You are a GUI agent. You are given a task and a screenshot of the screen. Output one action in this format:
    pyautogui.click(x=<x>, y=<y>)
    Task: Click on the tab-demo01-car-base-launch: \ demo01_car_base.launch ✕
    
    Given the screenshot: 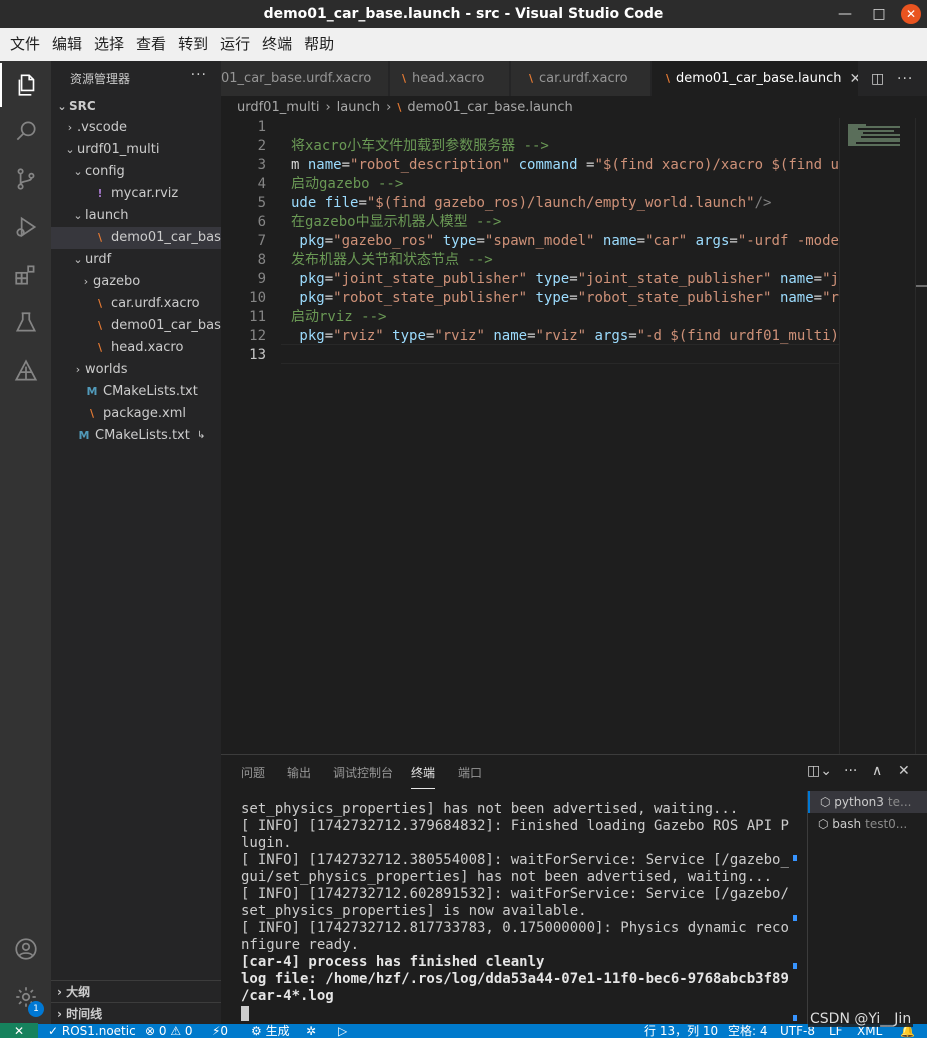 What is the action you would take?
    pyautogui.click(x=755, y=78)
    